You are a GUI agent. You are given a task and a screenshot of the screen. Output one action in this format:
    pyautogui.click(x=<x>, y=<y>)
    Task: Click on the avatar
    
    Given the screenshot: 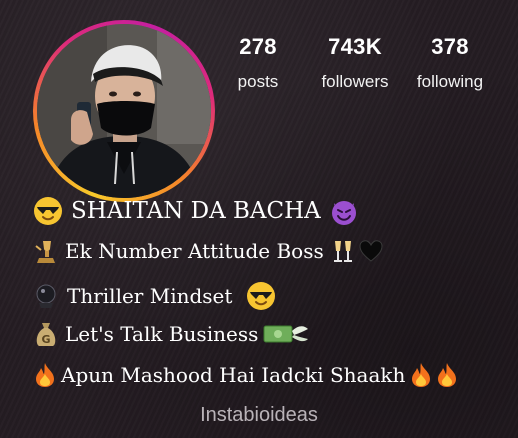 What is the action you would take?
    pyautogui.click(x=124, y=111)
    